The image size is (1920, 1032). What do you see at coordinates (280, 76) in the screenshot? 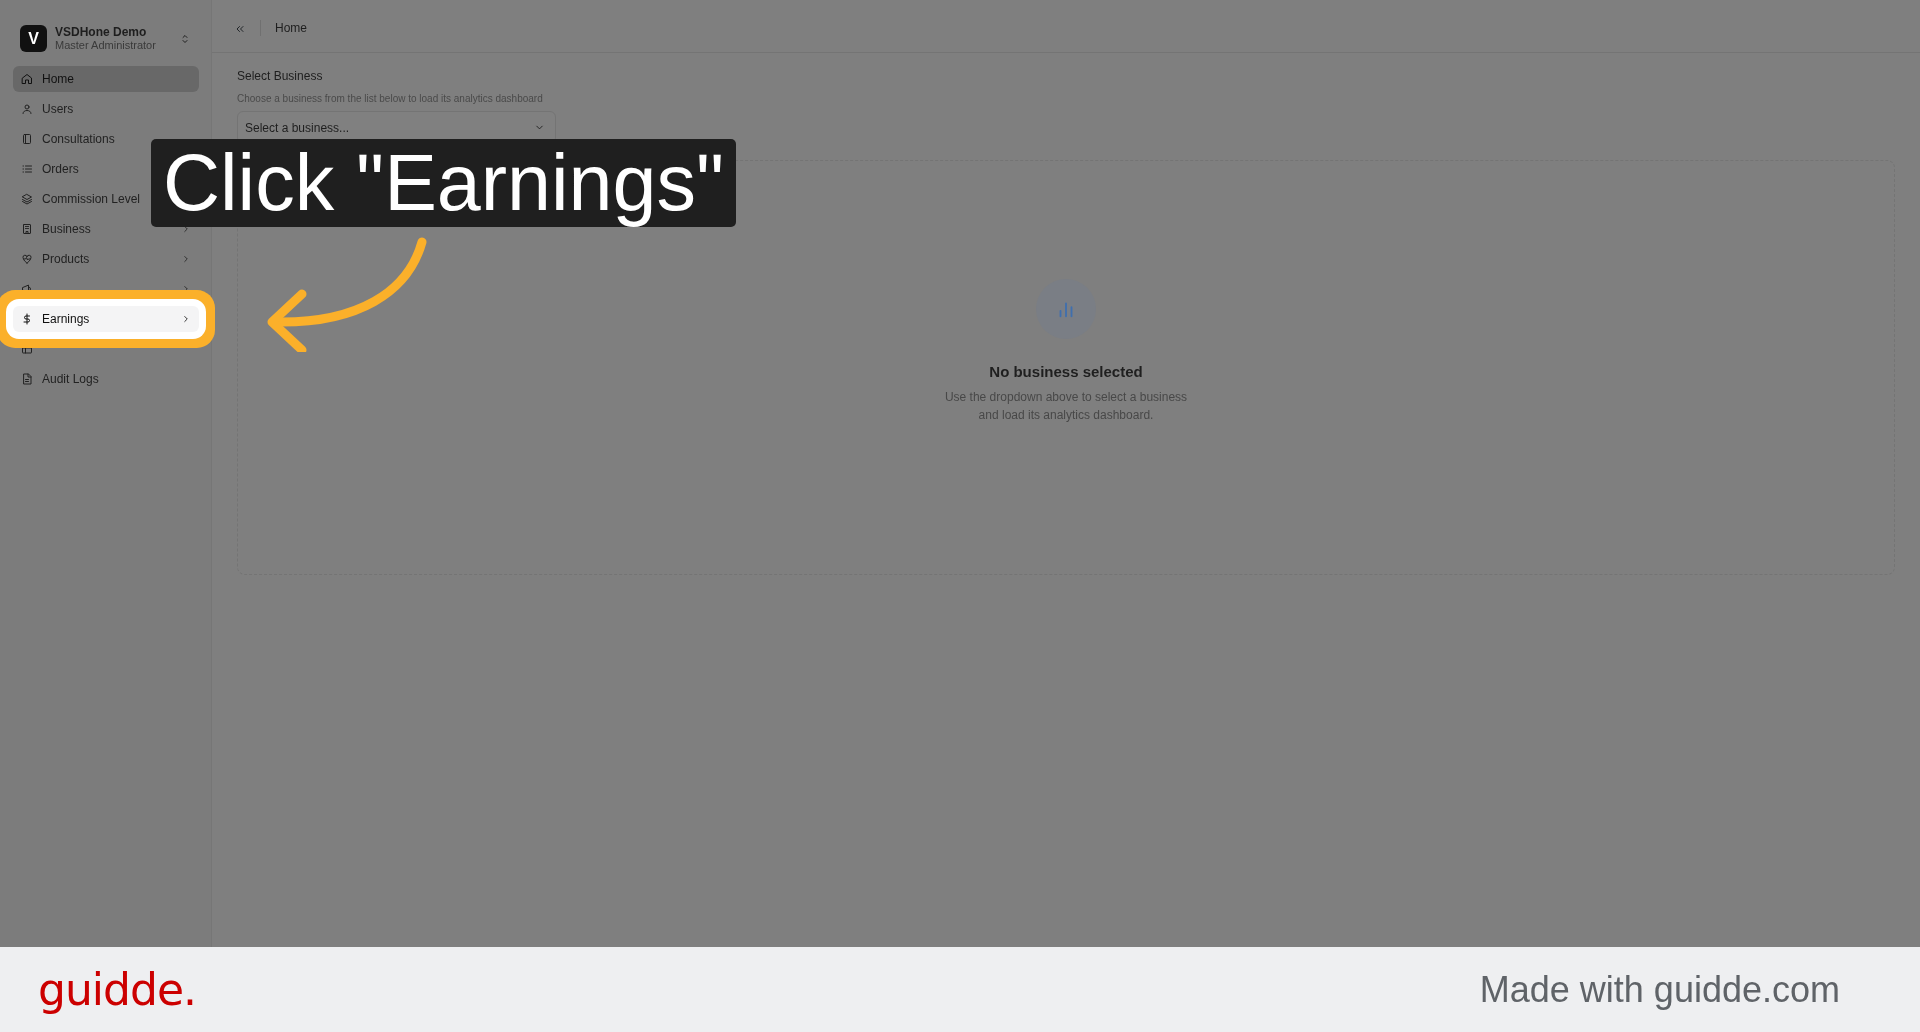
I see `field-label: Select Business` at bounding box center [280, 76].